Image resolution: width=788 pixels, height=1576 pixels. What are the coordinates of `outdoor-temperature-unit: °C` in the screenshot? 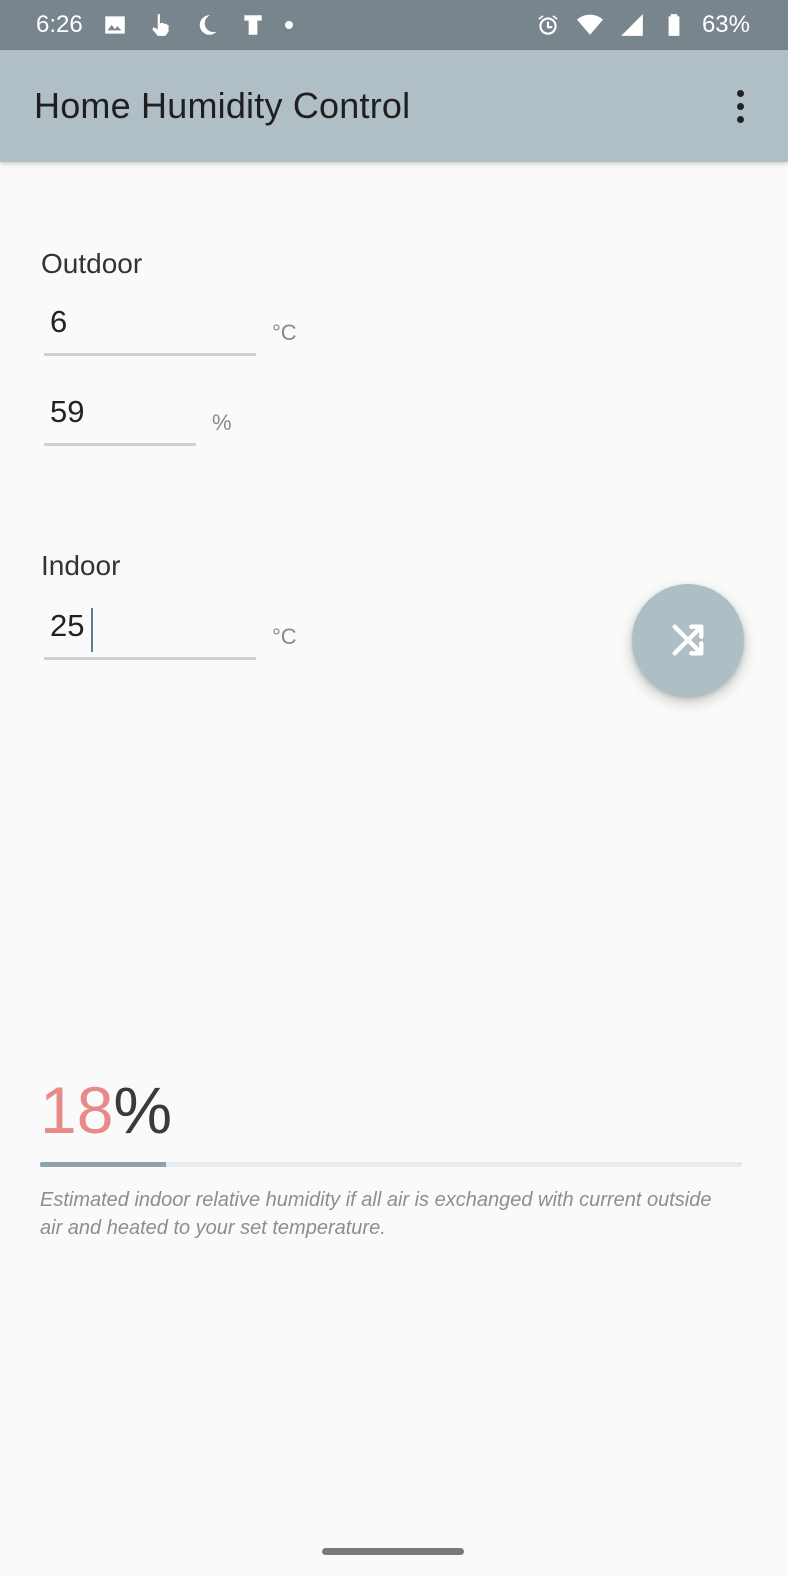 It's located at (284, 332).